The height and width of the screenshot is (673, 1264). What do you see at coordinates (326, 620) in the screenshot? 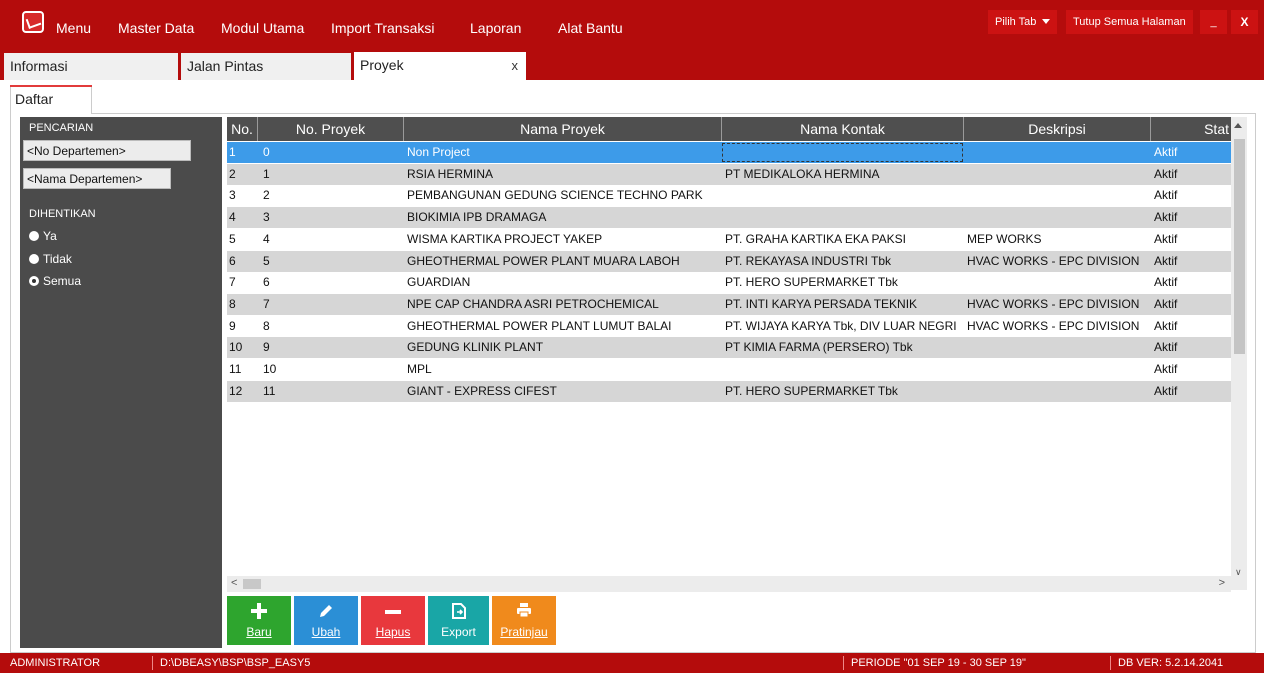
I see `ubah-button: Ubah` at bounding box center [326, 620].